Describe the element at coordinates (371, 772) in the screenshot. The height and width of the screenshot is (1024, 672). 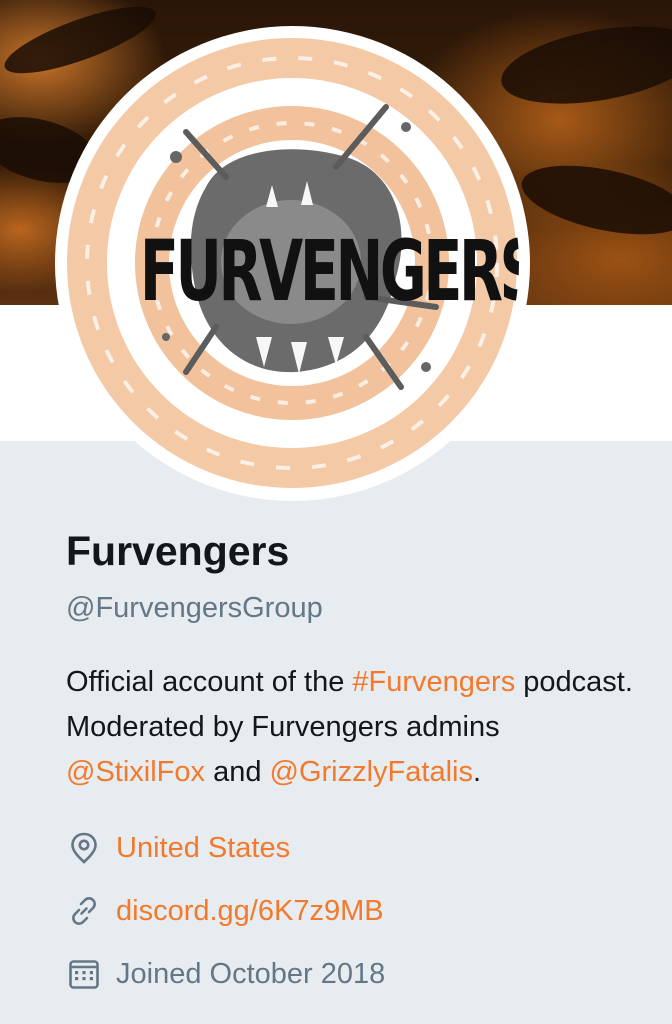
I see `mention-link-grizzlyfatalis: @GrizzlyFatalis` at that location.